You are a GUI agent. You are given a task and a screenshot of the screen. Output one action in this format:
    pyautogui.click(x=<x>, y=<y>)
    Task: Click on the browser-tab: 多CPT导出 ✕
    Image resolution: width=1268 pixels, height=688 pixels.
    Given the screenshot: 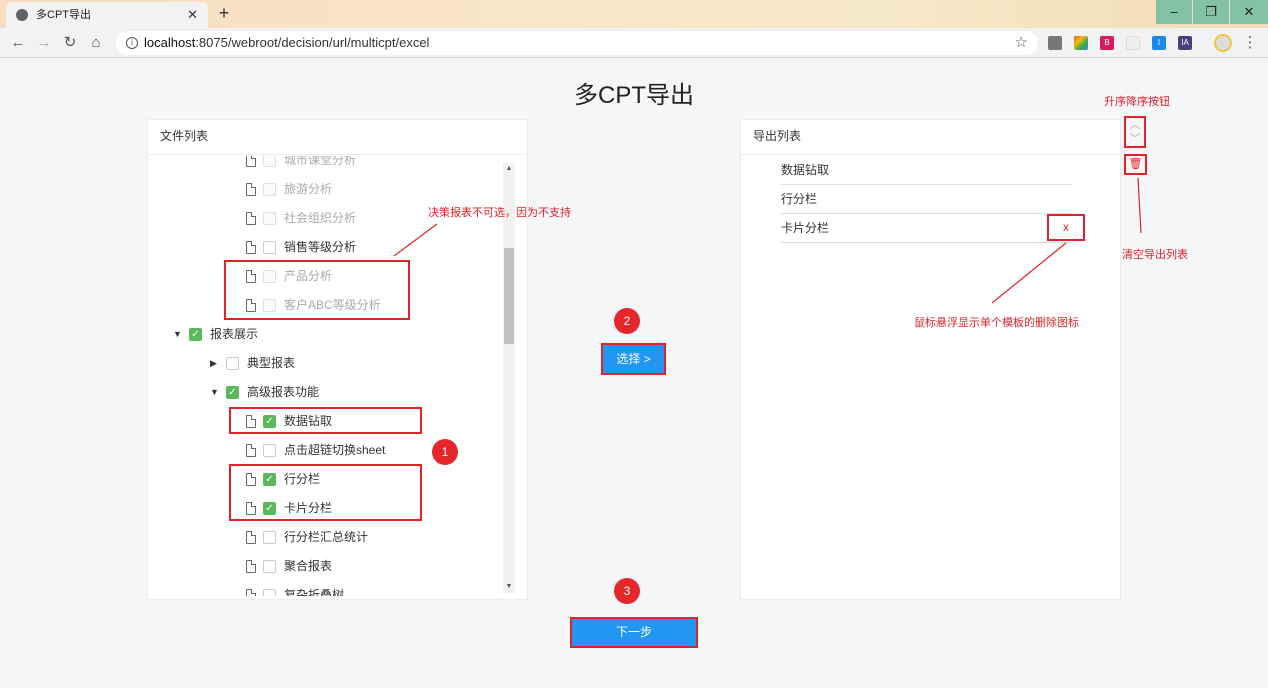 What is the action you would take?
    pyautogui.click(x=107, y=15)
    